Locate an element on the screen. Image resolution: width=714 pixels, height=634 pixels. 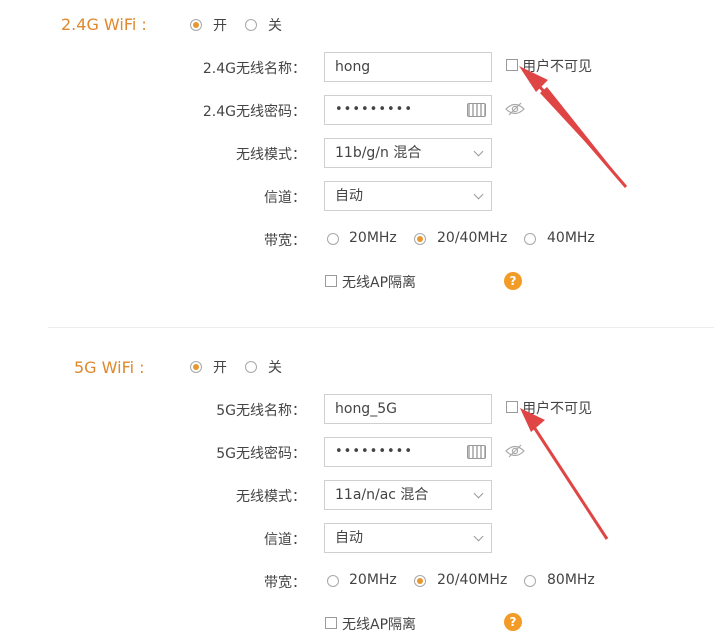
wifi5-bw-2040-label: 20/40MHz is located at coordinates (472, 580).